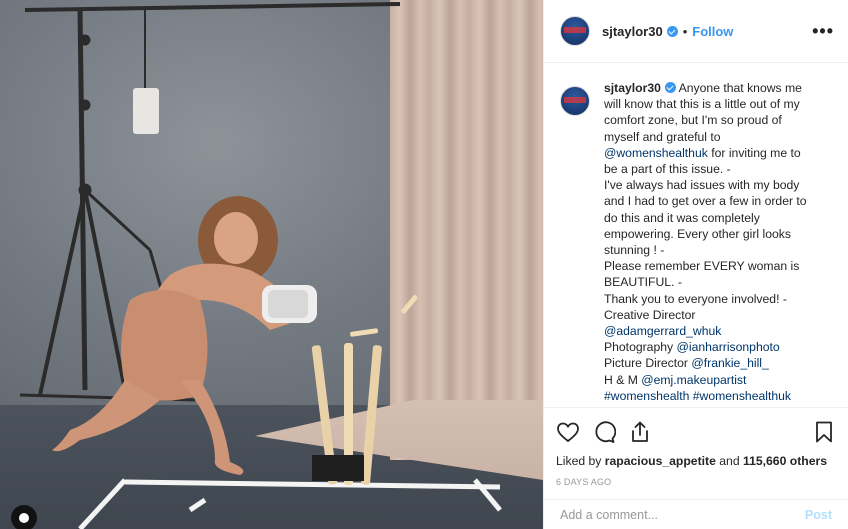  What do you see at coordinates (650, 314) in the screenshot?
I see `caption-text-segment: Creative Director` at bounding box center [650, 314].